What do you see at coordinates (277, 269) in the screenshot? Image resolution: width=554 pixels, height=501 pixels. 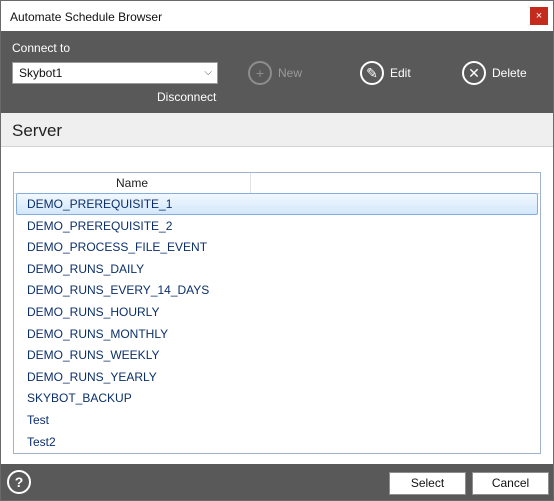 I see `list-item: DEMO_RUNS_DAILY` at bounding box center [277, 269].